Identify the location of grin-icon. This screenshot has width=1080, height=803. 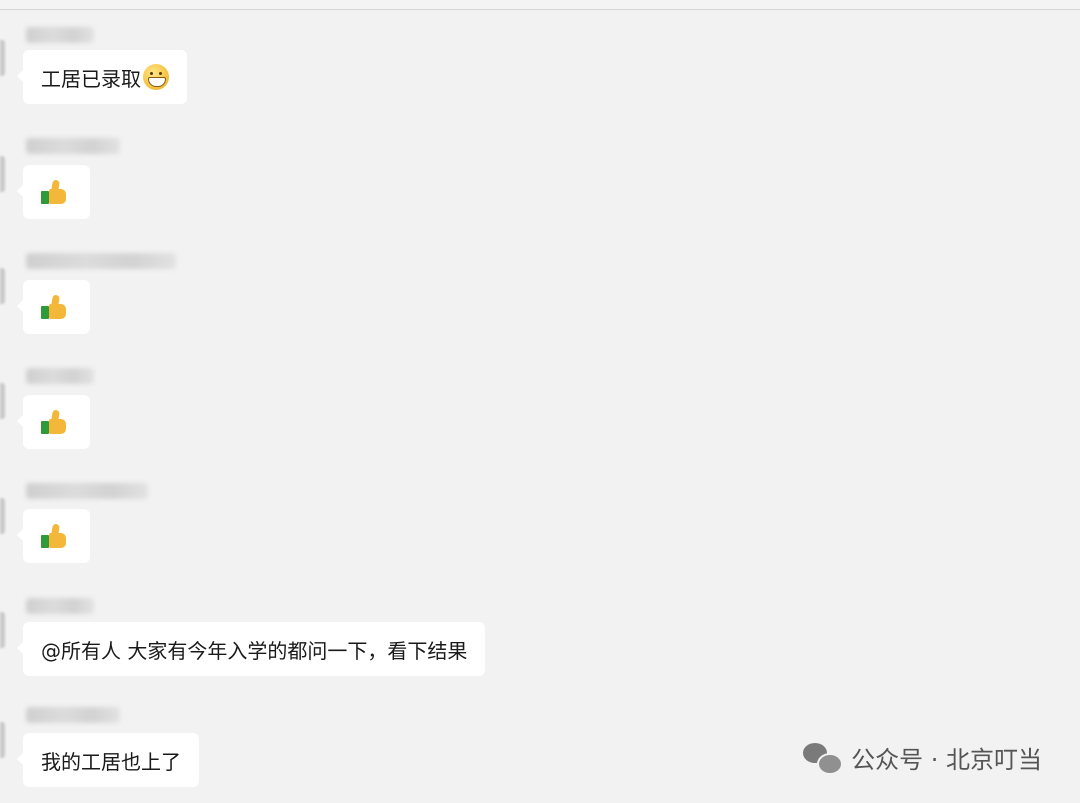
(156, 77).